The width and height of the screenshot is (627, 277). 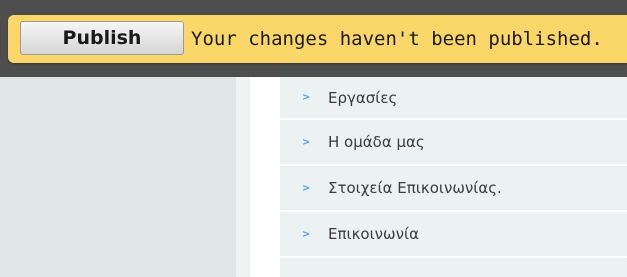 What do you see at coordinates (453, 98) in the screenshot?
I see `menu-item-work: > Εργασίες` at bounding box center [453, 98].